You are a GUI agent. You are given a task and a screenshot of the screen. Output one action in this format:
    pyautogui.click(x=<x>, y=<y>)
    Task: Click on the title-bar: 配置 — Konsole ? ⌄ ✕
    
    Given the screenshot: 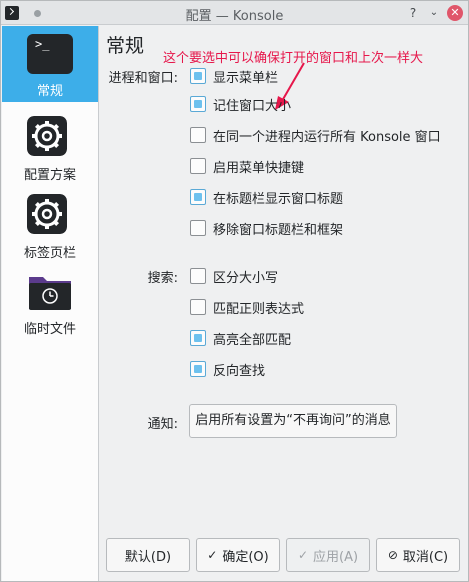 What is the action you would take?
    pyautogui.click(x=234, y=13)
    